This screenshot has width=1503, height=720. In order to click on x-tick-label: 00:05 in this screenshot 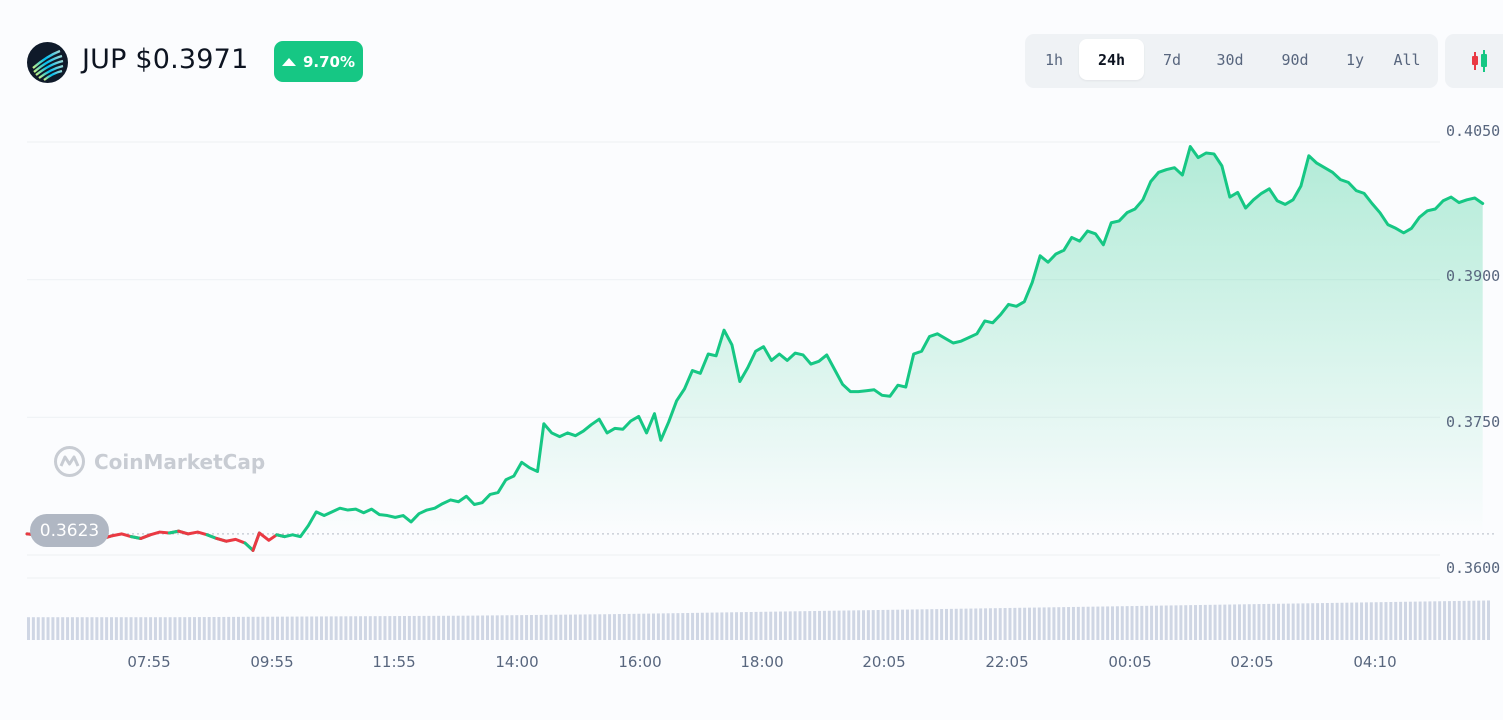, I will do `click(1130, 662)`.